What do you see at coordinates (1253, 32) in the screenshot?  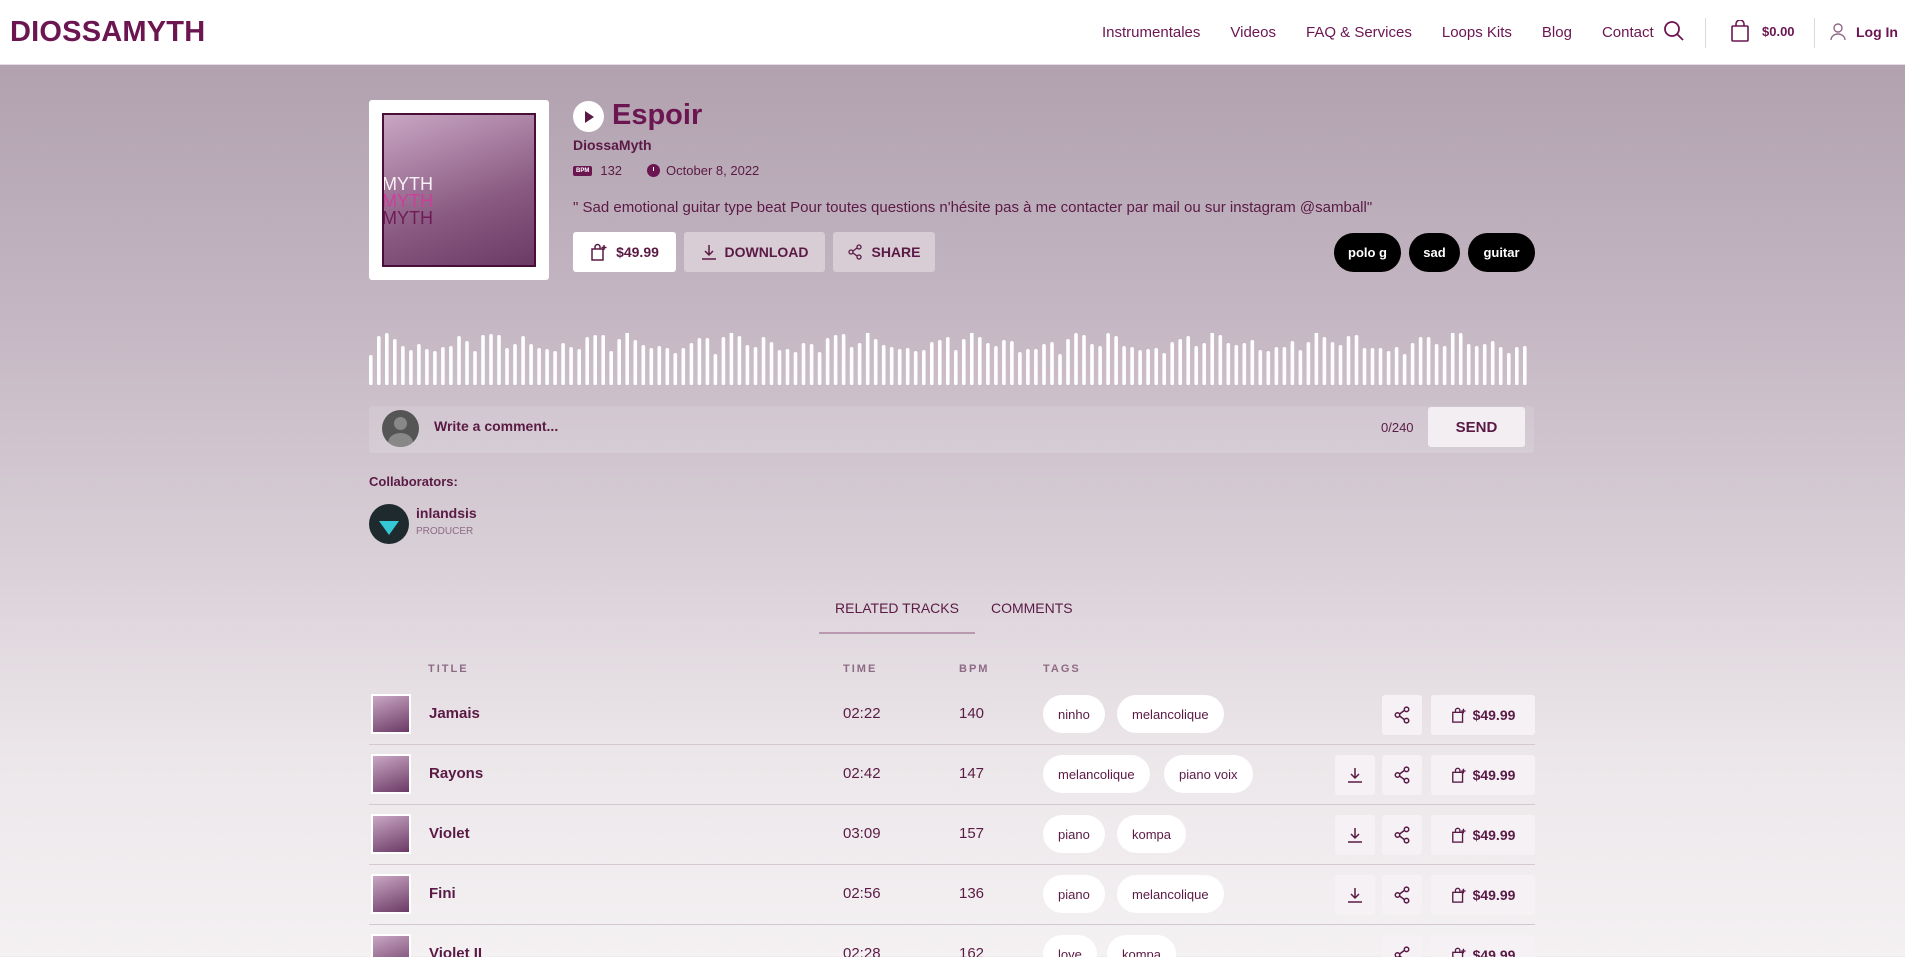 I see `nav-videos: Videos` at bounding box center [1253, 32].